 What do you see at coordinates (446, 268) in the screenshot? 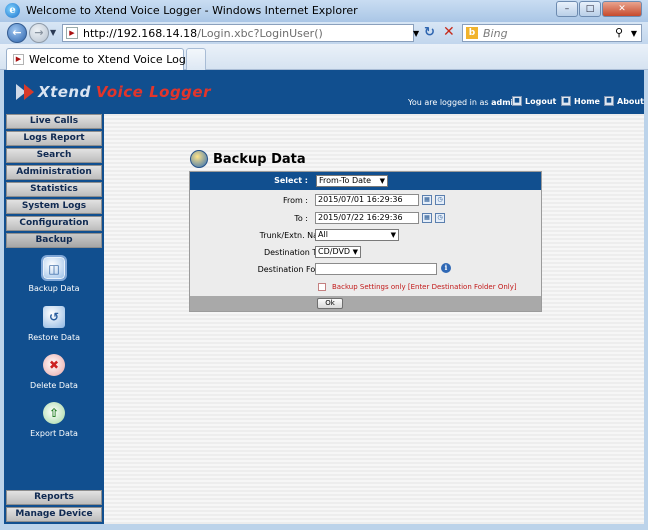
I see `info-icon: i` at bounding box center [446, 268].